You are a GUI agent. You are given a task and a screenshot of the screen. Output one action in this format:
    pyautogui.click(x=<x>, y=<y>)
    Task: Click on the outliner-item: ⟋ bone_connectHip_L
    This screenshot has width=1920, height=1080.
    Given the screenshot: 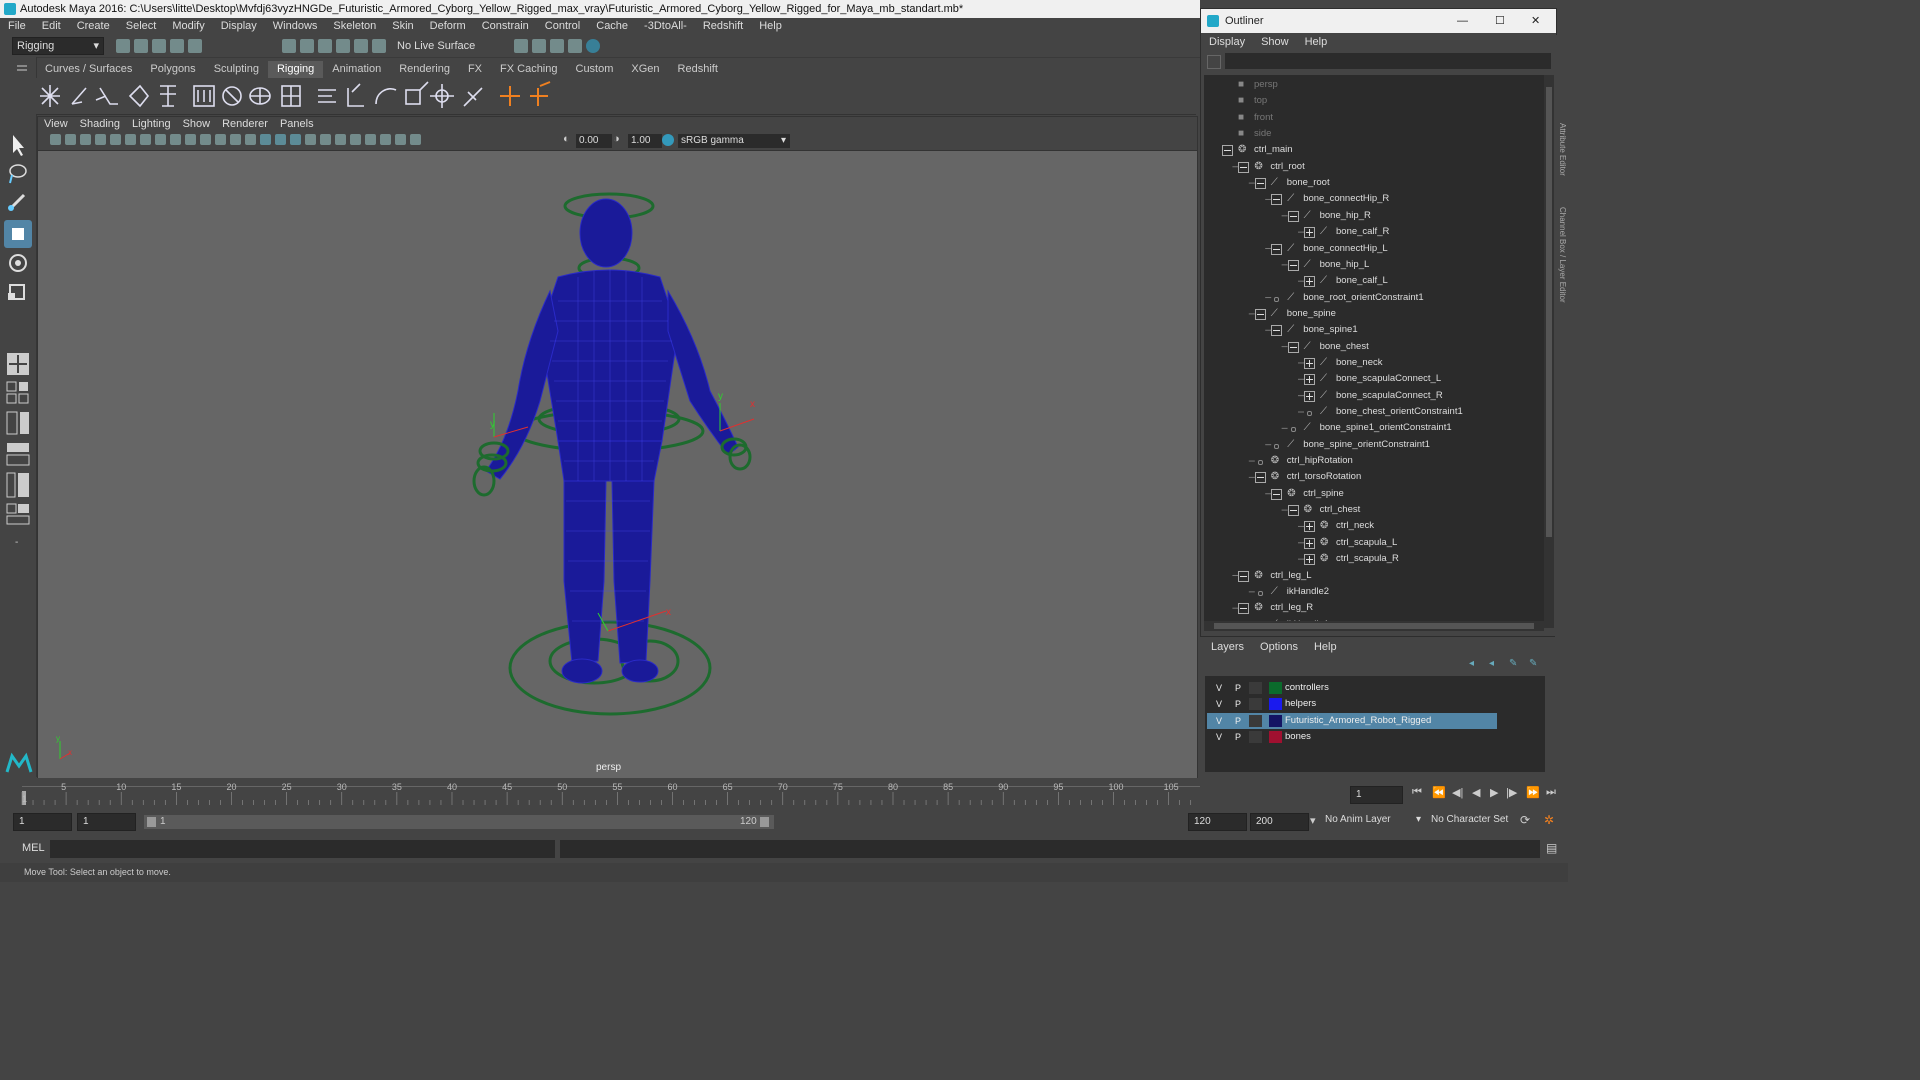 What is the action you would take?
    pyautogui.click(x=1374, y=249)
    